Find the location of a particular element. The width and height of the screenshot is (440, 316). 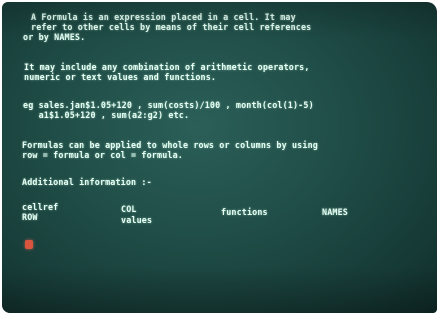

help-line-5: numeric or text values and functions. is located at coordinates (120, 77).